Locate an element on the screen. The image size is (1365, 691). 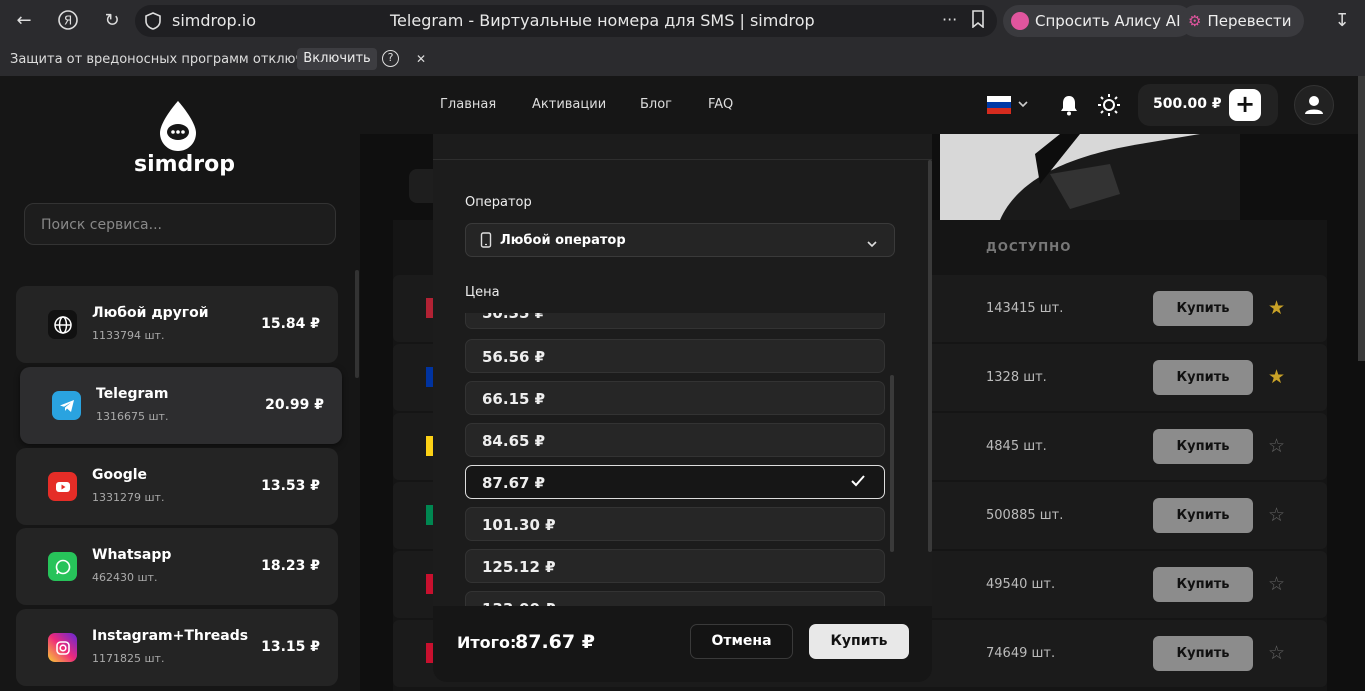
more-icon: ··· is located at coordinates (949, 19).